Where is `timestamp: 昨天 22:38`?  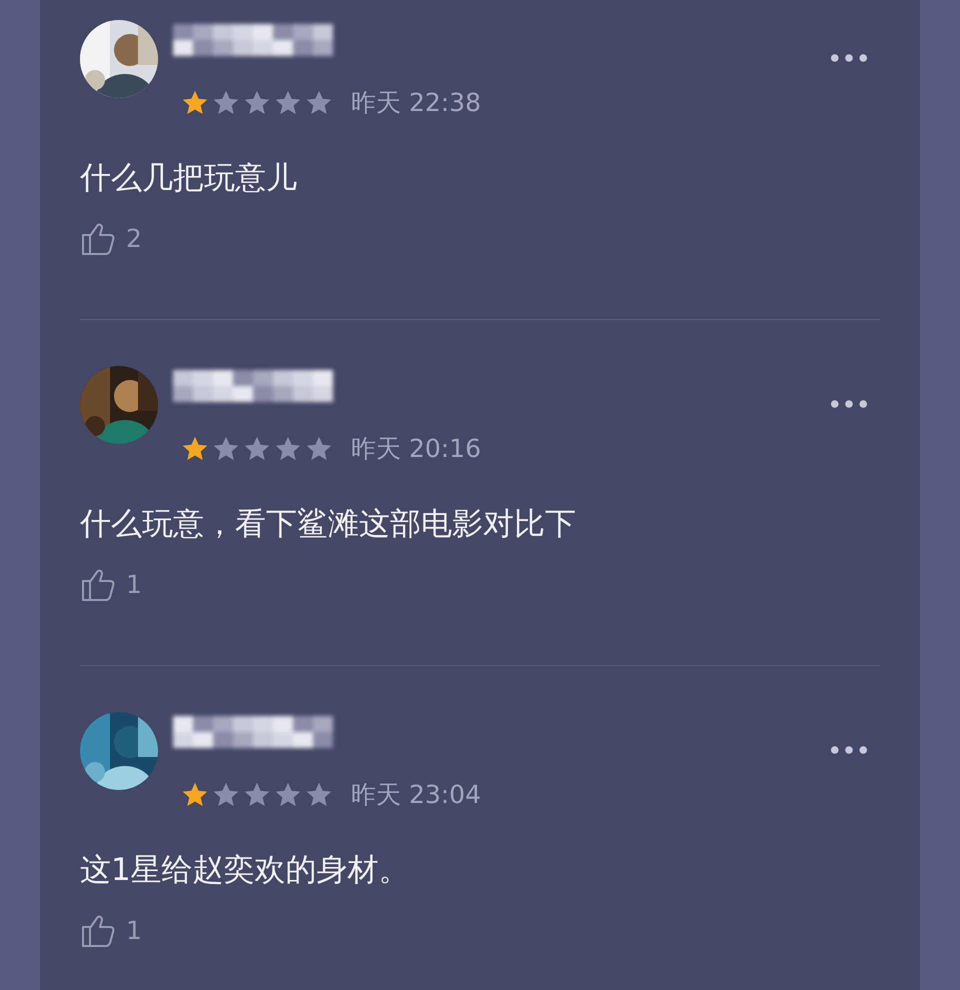
timestamp: 昨天 22:38 is located at coordinates (416, 103).